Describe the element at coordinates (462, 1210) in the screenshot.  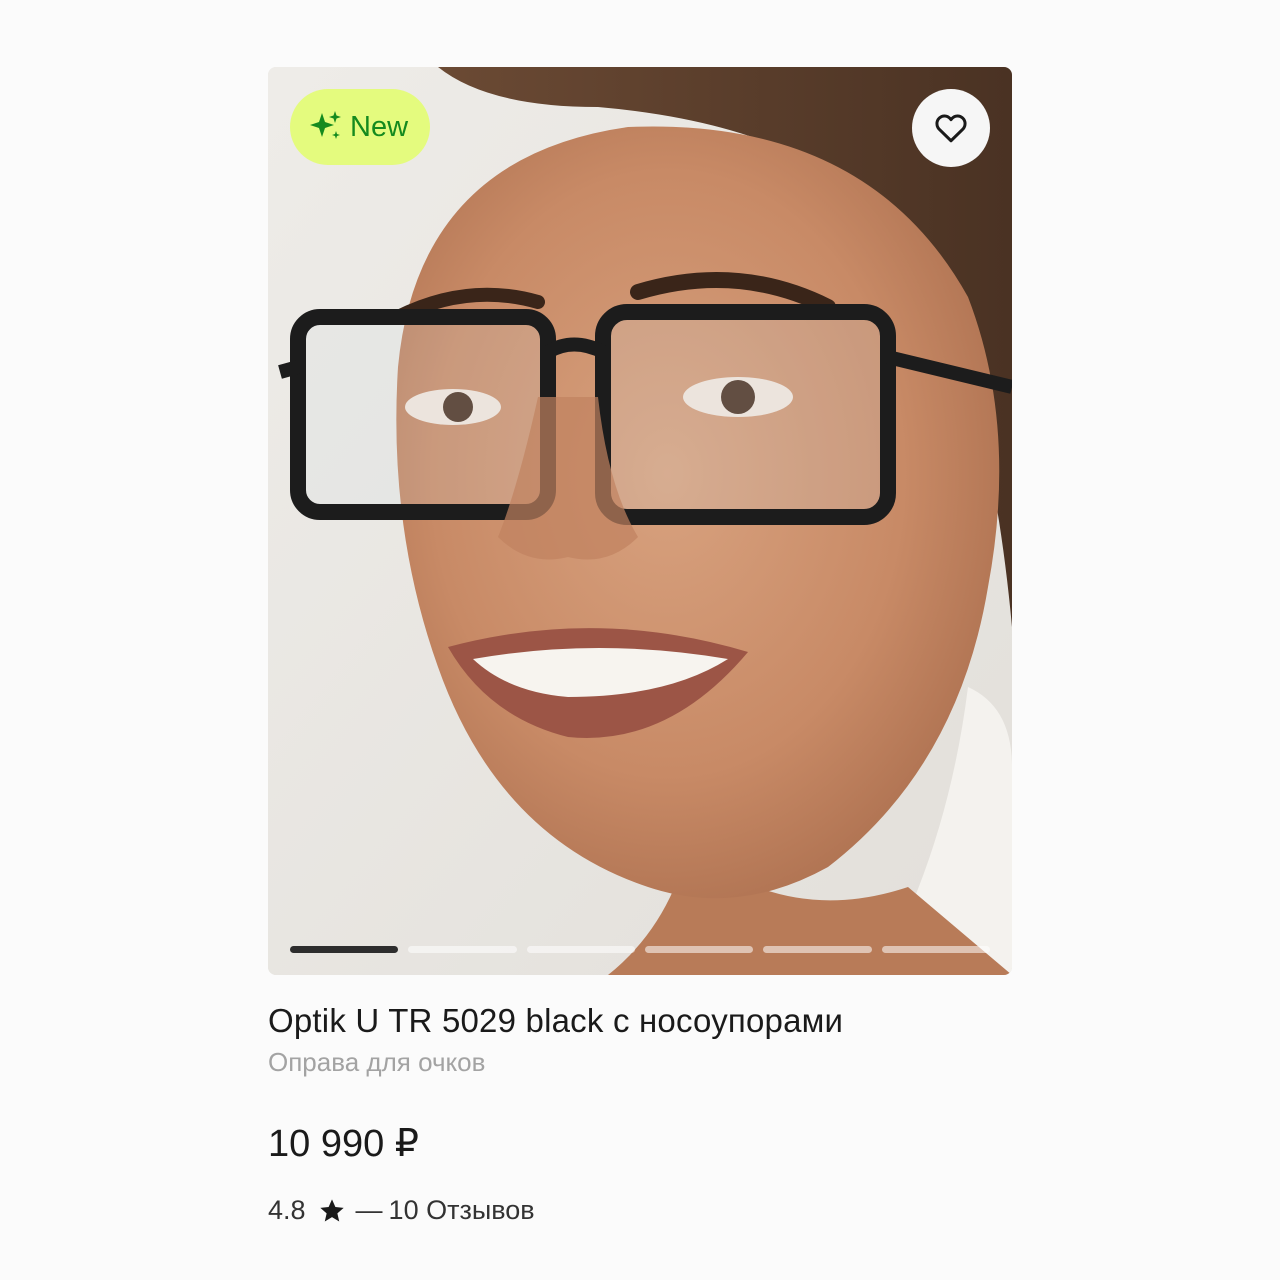
I see `reviews-count: 10 Отзывов` at that location.